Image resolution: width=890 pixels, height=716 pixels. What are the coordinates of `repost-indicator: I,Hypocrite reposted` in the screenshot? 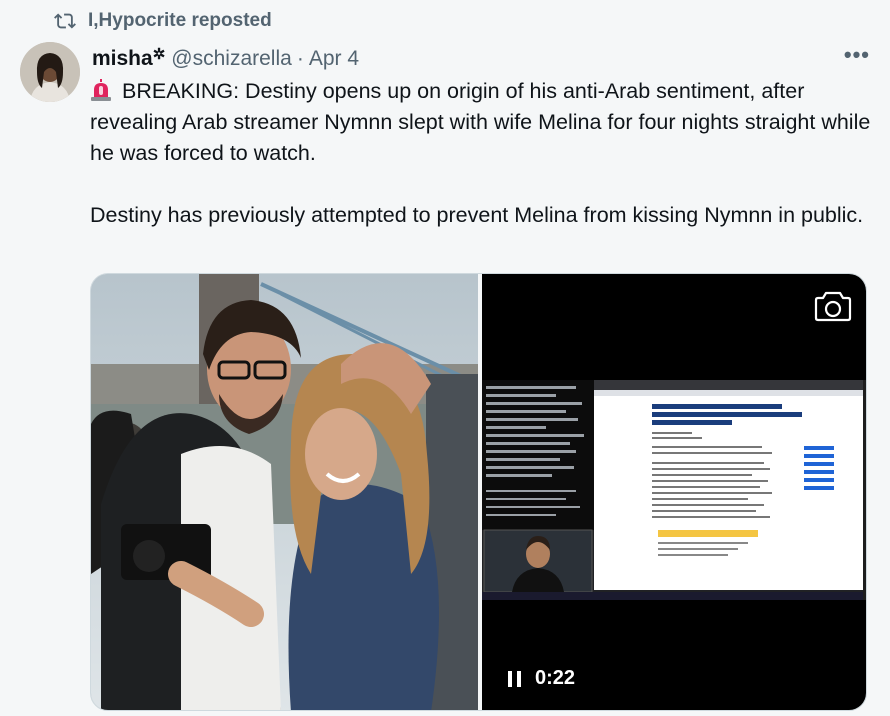 It's located at (163, 21).